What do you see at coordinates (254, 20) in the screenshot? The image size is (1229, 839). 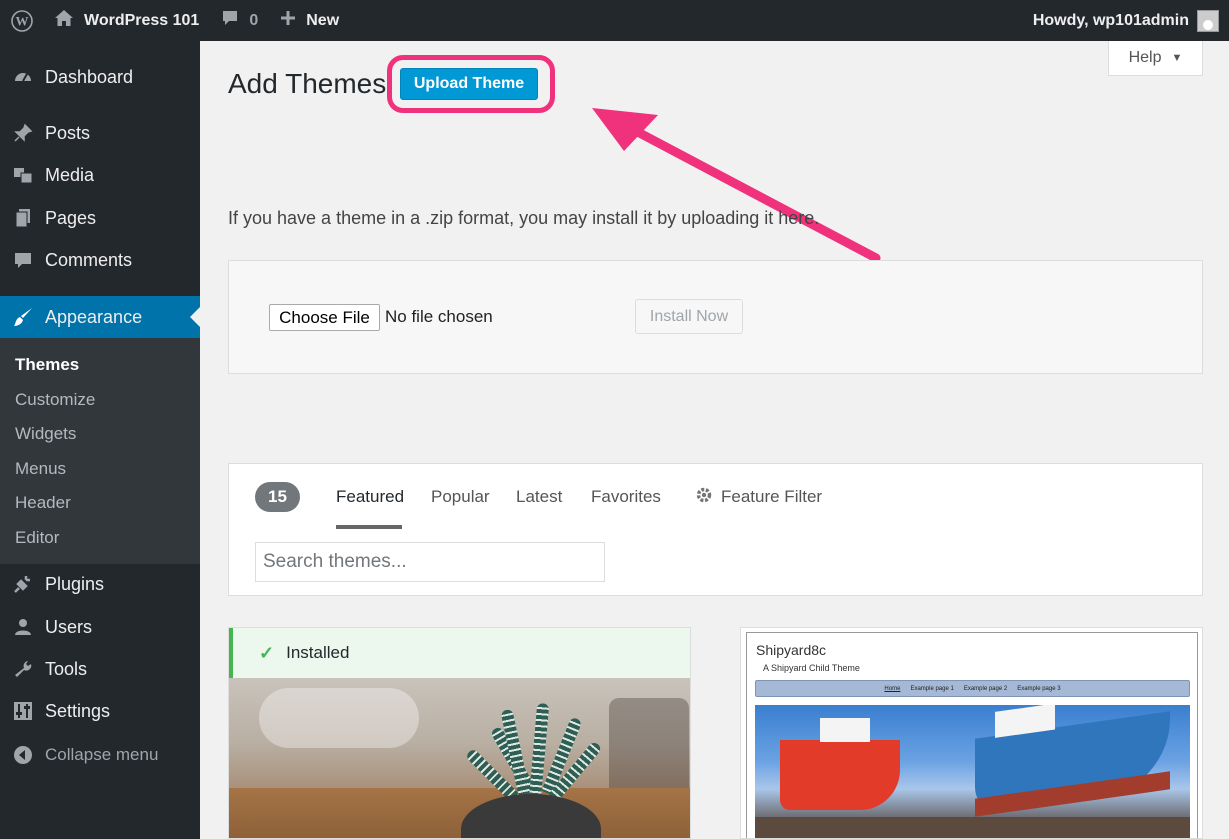 I see `comments-count: 0` at bounding box center [254, 20].